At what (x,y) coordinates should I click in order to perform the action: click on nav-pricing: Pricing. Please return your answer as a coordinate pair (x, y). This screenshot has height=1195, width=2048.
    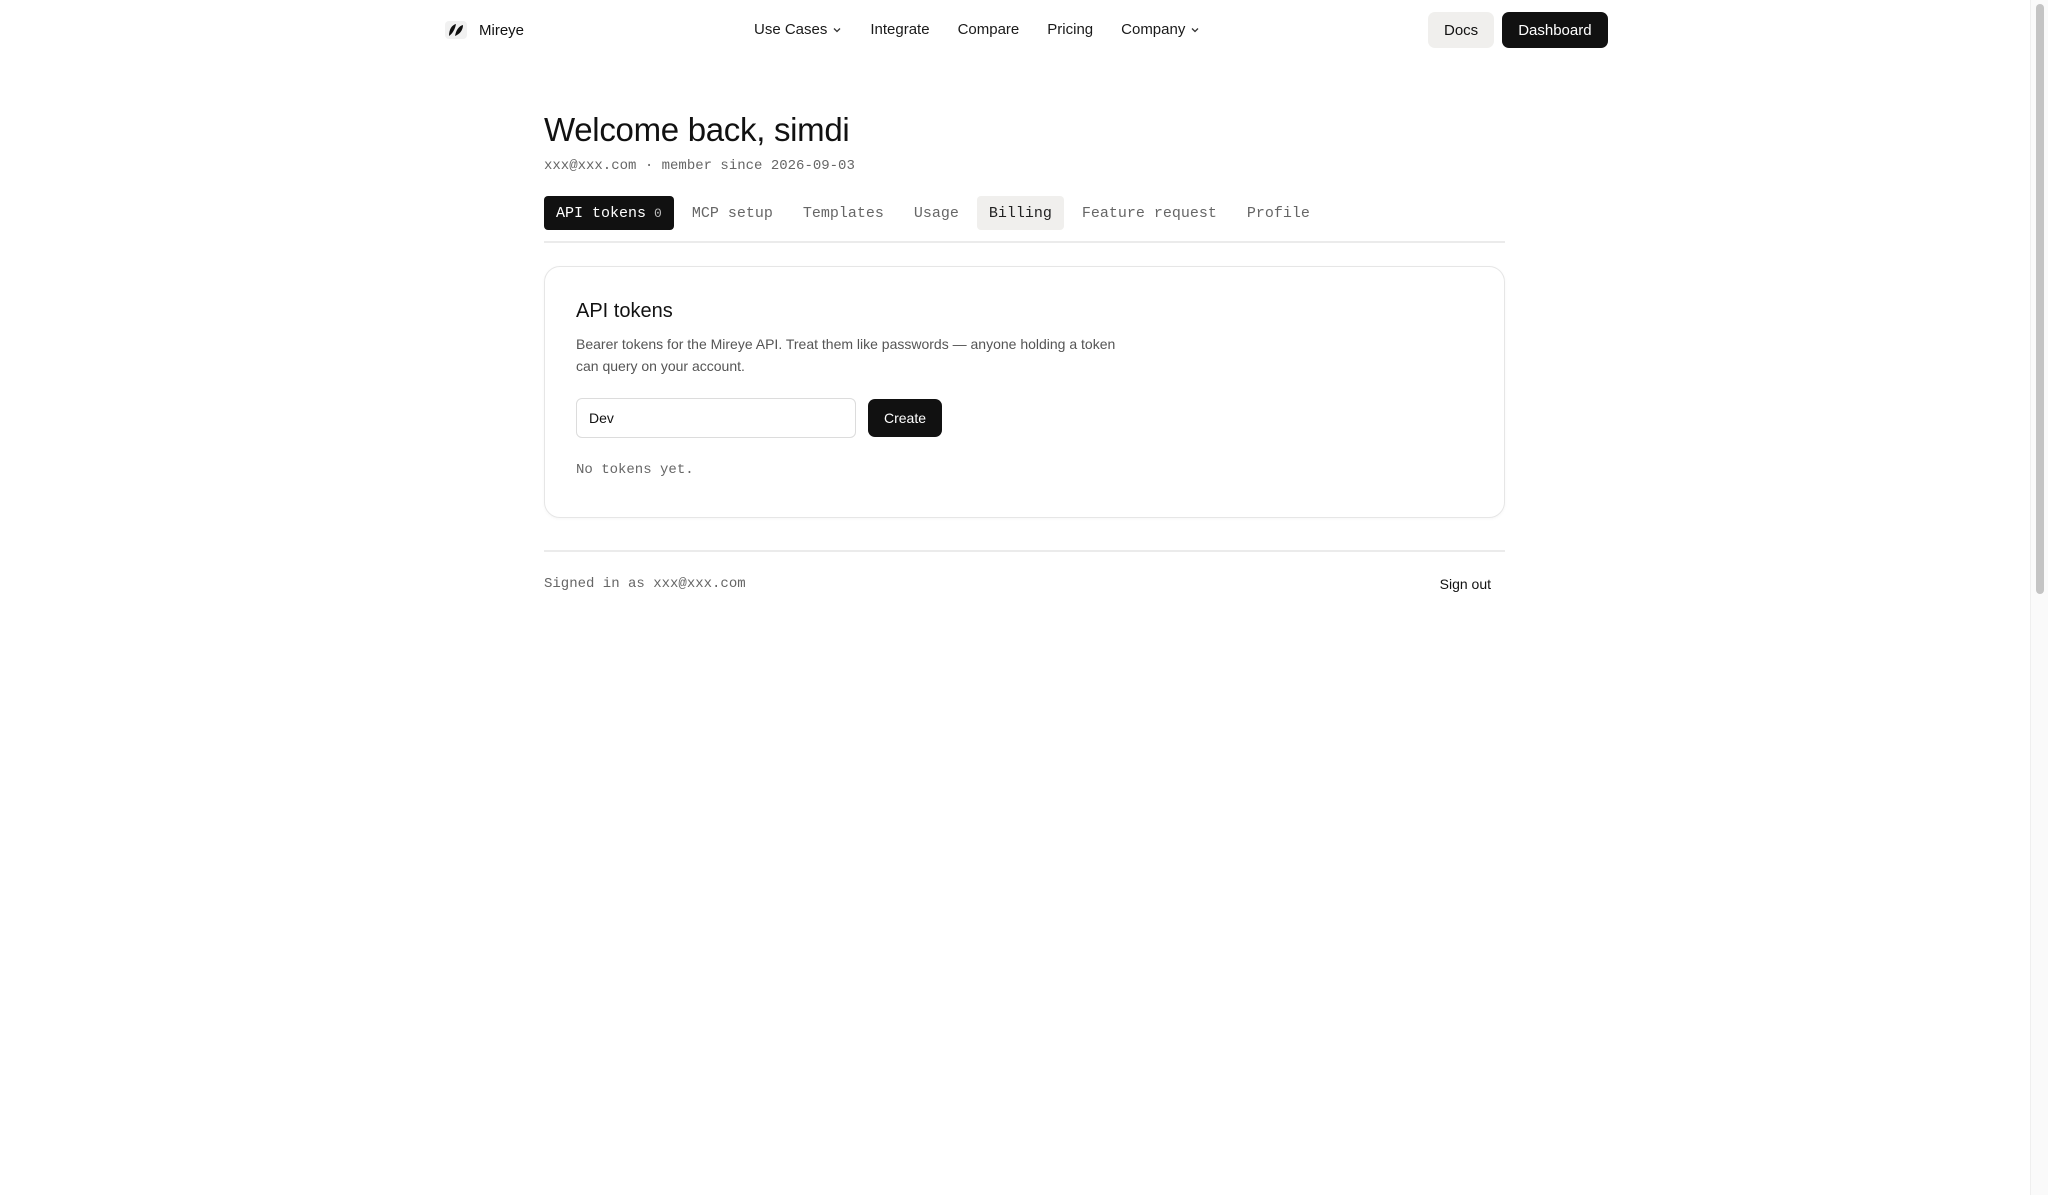
    Looking at the image, I should click on (1070, 29).